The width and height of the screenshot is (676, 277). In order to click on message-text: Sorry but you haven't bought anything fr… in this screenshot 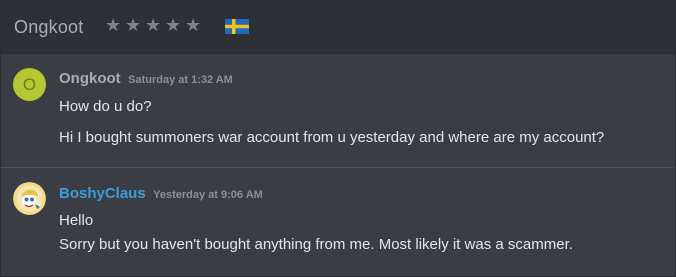, I will do `click(316, 244)`.